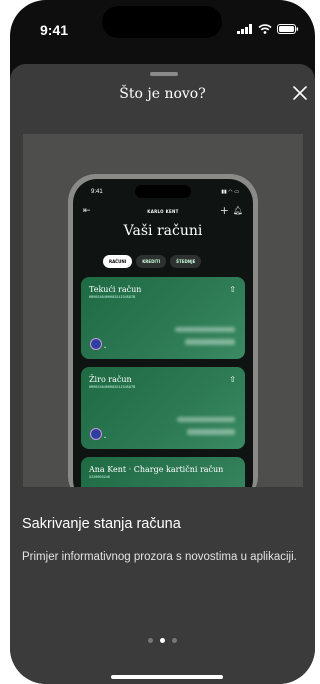 The image size is (320, 684). What do you see at coordinates (162, 94) in the screenshot?
I see `sheet-title: Što je novo?` at bounding box center [162, 94].